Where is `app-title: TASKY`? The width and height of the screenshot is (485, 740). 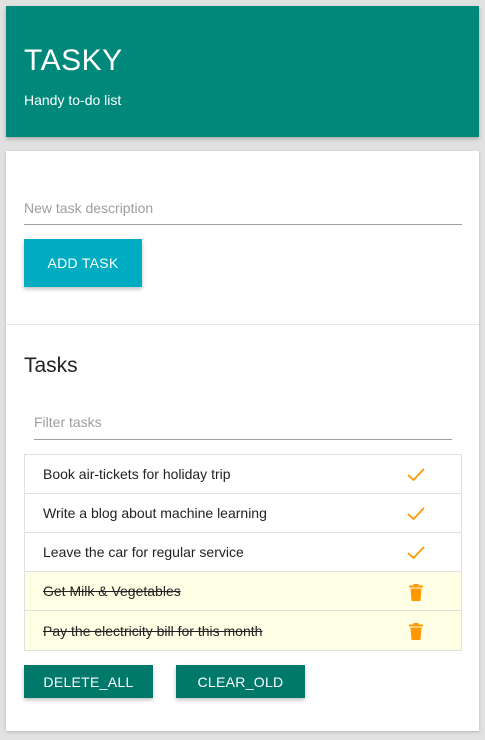
app-title: TASKY is located at coordinates (73, 60).